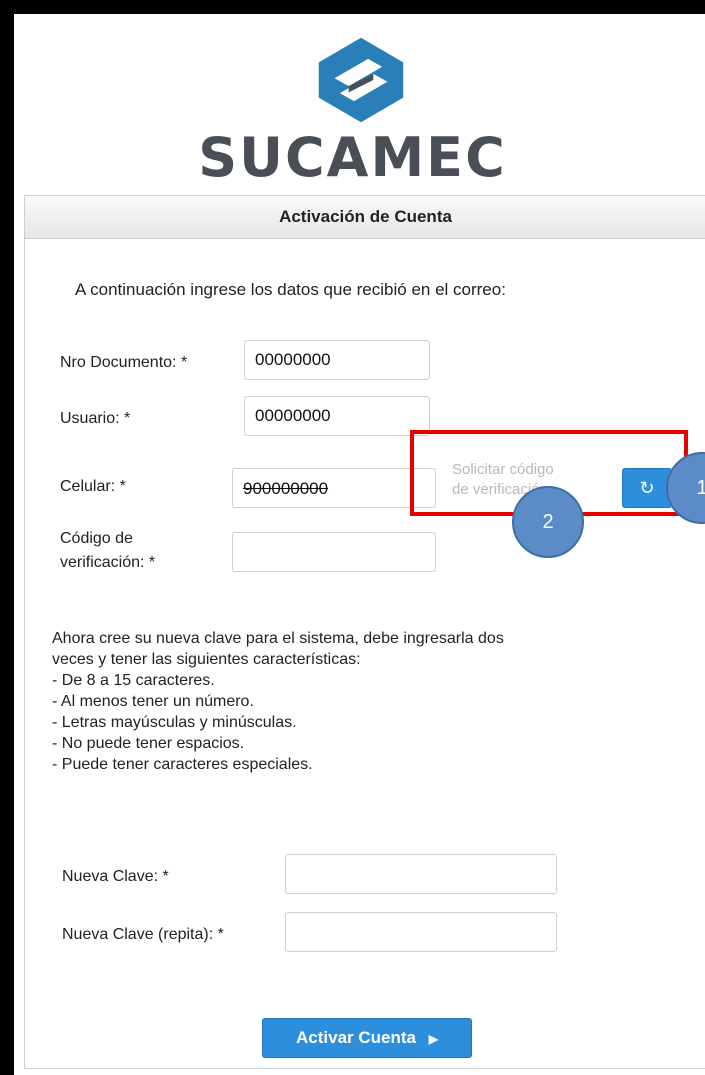 The width and height of the screenshot is (705, 1075). I want to click on panel-title: Activación de Cuenta, so click(365, 217).